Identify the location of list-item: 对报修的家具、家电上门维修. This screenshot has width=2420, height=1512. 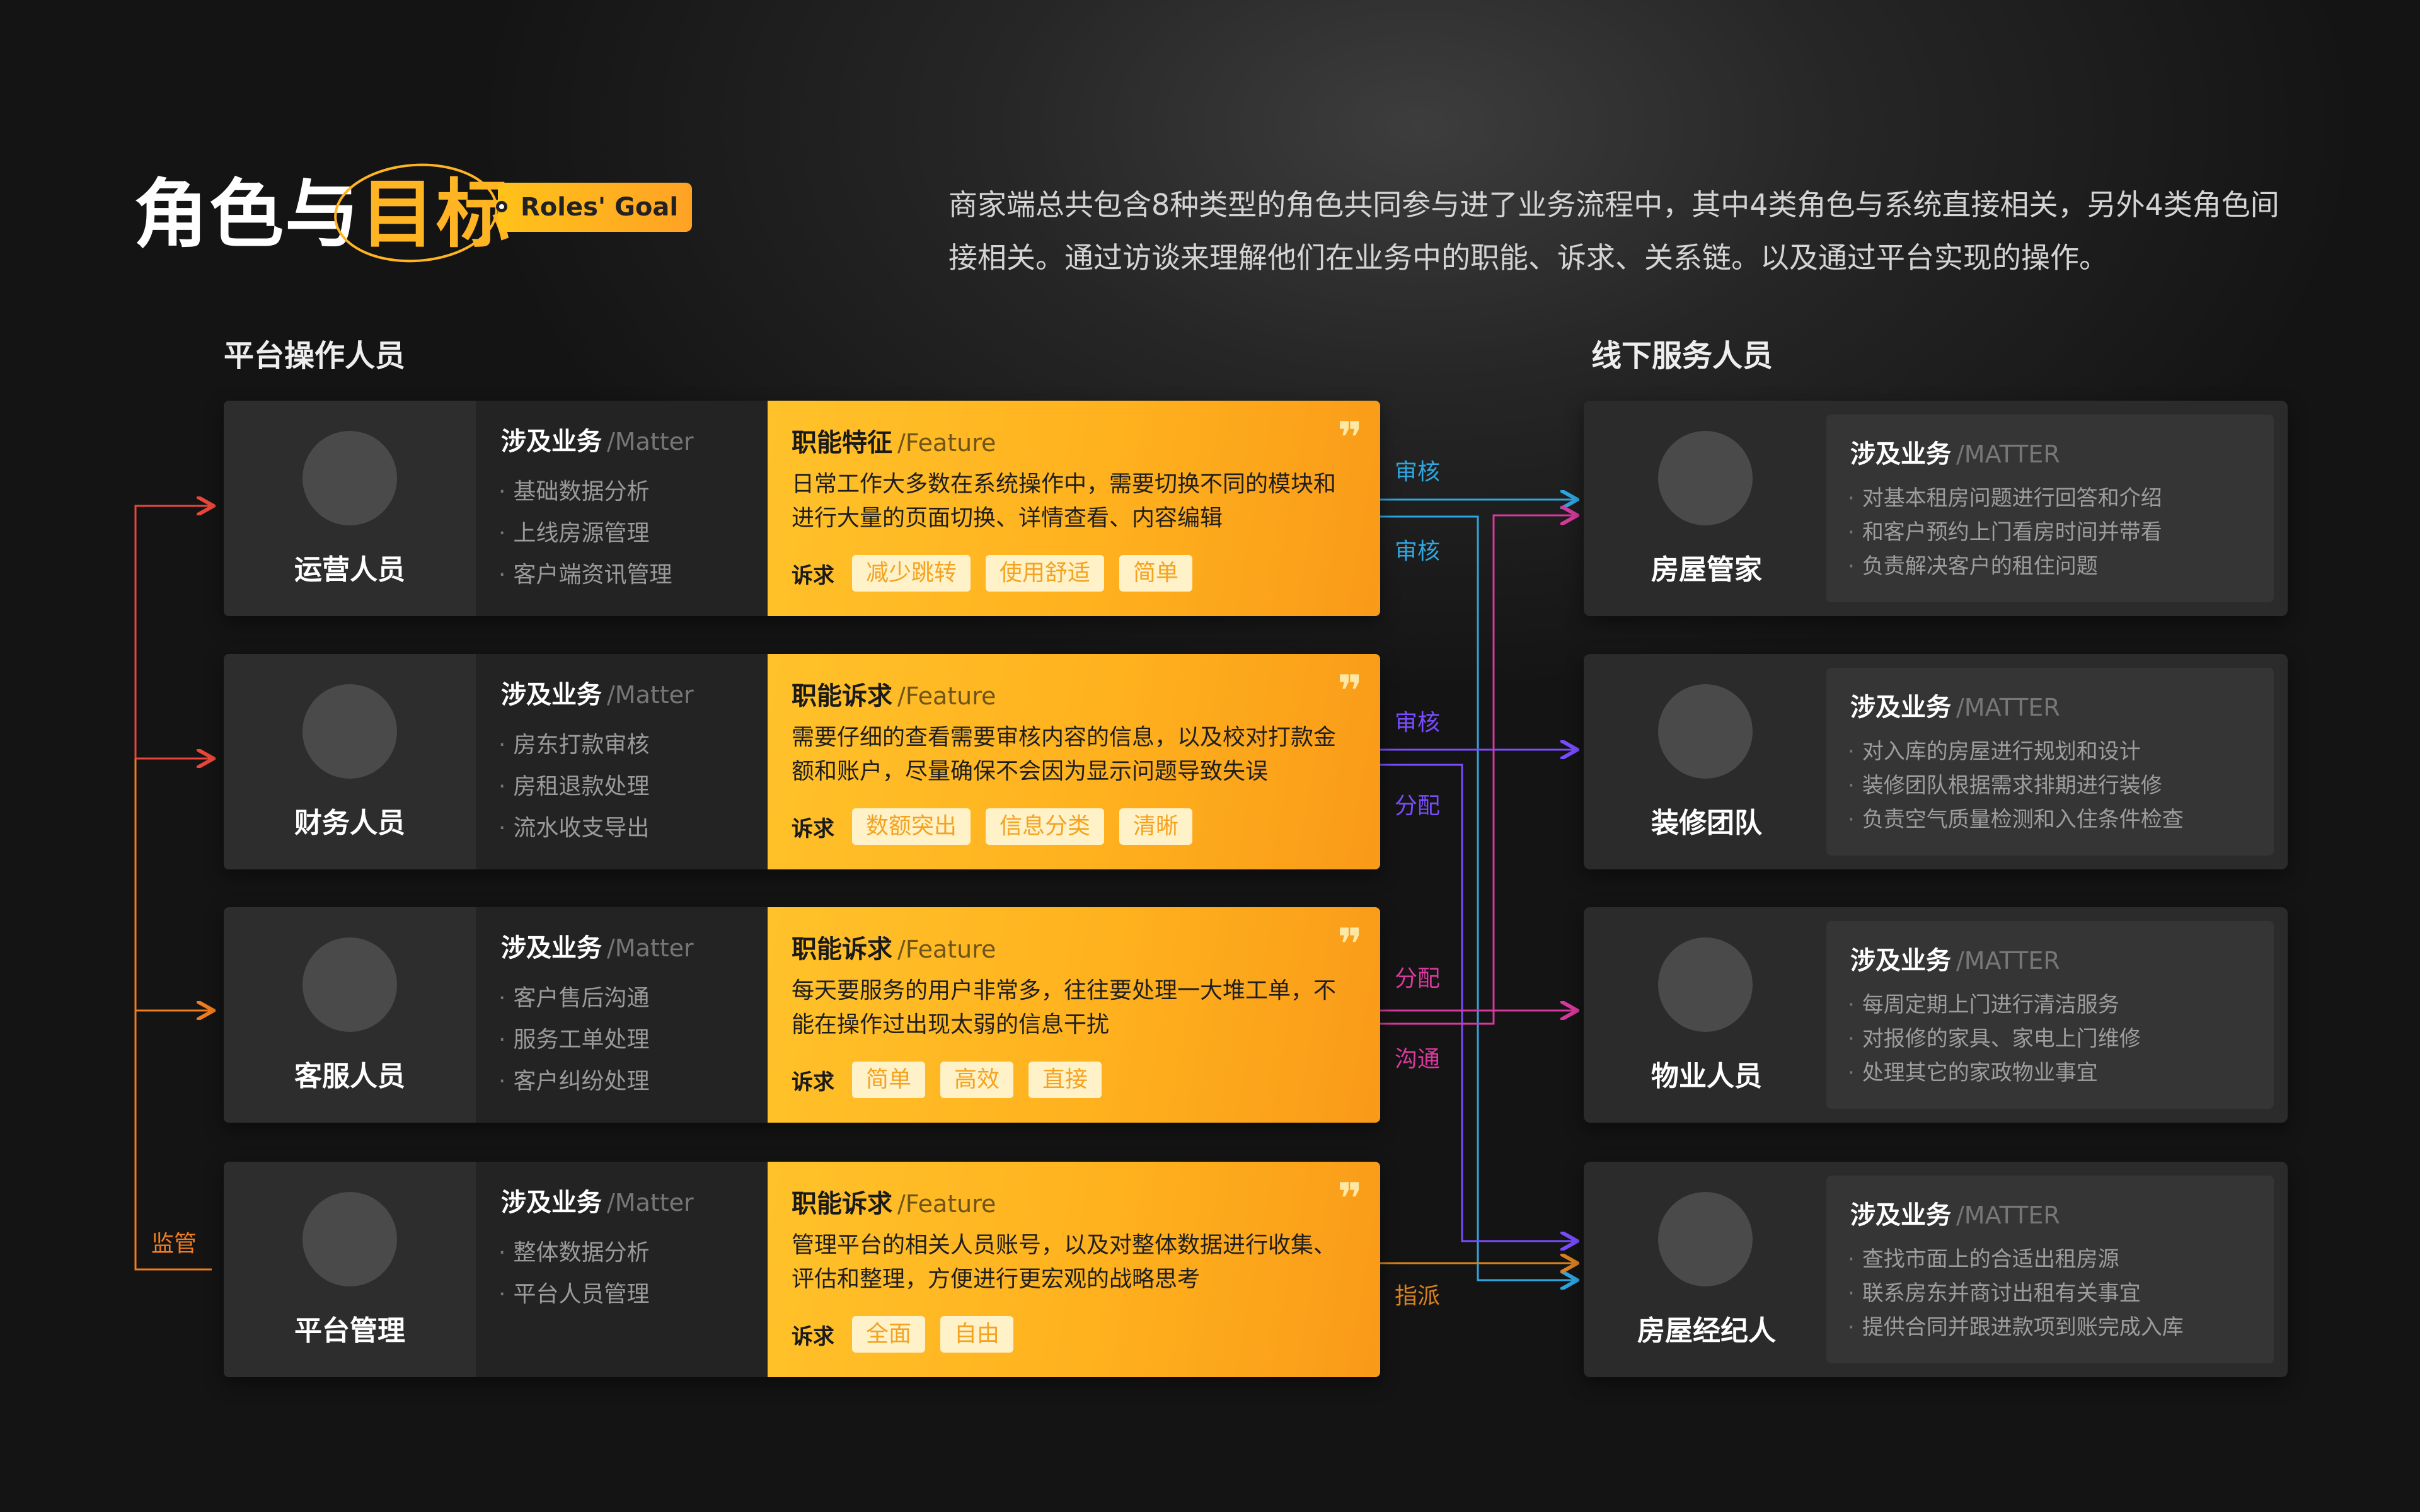
(2062, 1039).